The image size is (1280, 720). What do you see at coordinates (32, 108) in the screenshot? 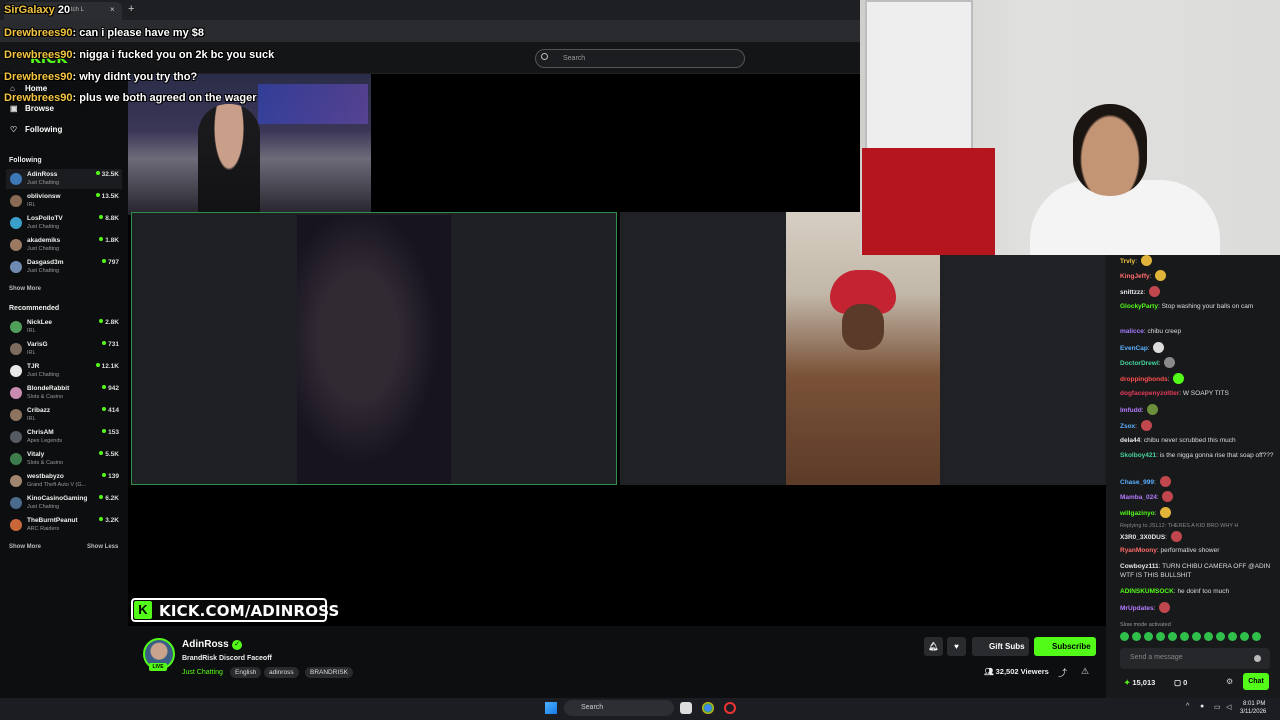
I see `nav-browse: ▣ Browse` at bounding box center [32, 108].